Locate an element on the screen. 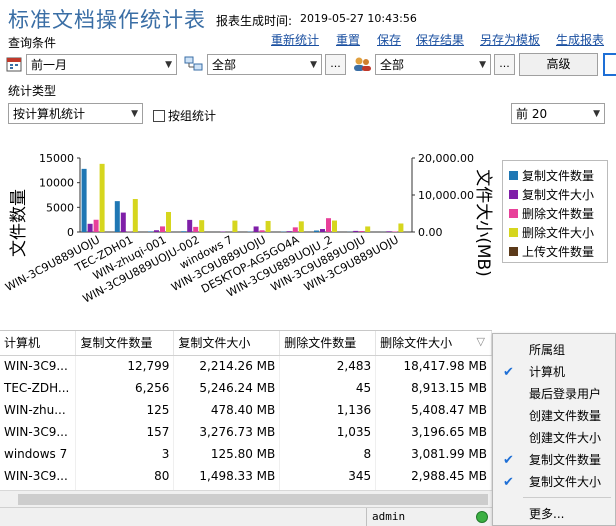 This screenshot has width=616, height=526. menu-item: 最后登录用户 is located at coordinates (554, 394).